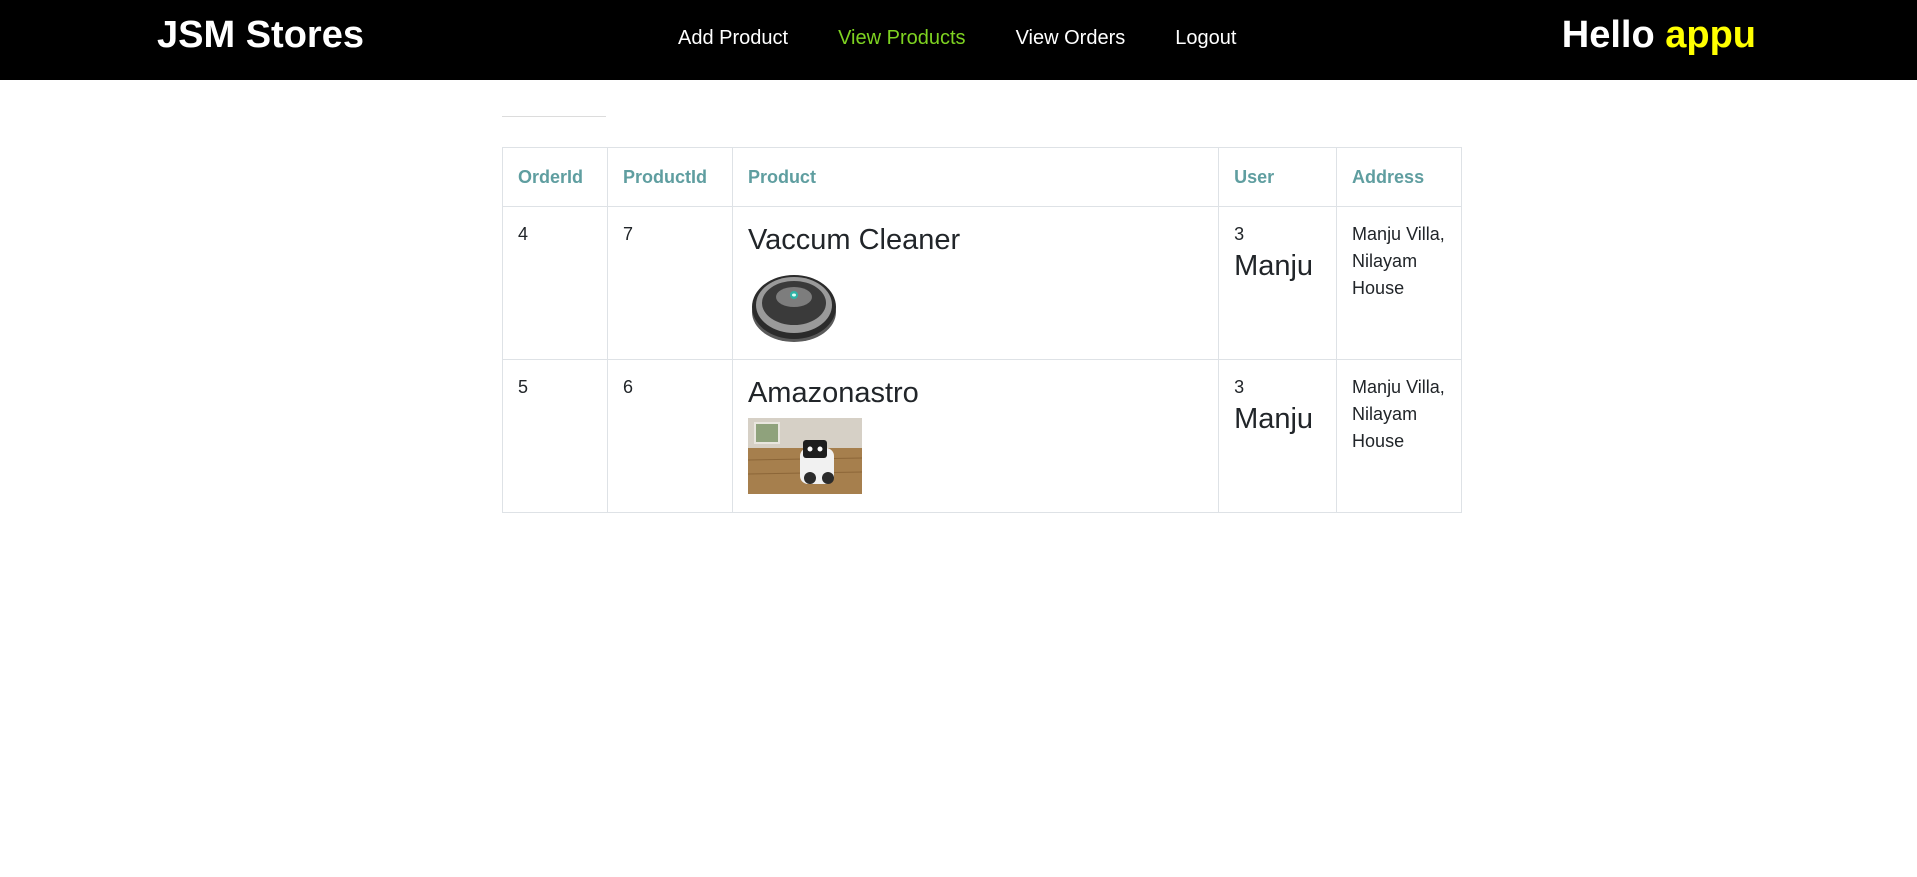 The width and height of the screenshot is (1917, 877). What do you see at coordinates (733, 38) in the screenshot?
I see `nav-add-product: Add Product` at bounding box center [733, 38].